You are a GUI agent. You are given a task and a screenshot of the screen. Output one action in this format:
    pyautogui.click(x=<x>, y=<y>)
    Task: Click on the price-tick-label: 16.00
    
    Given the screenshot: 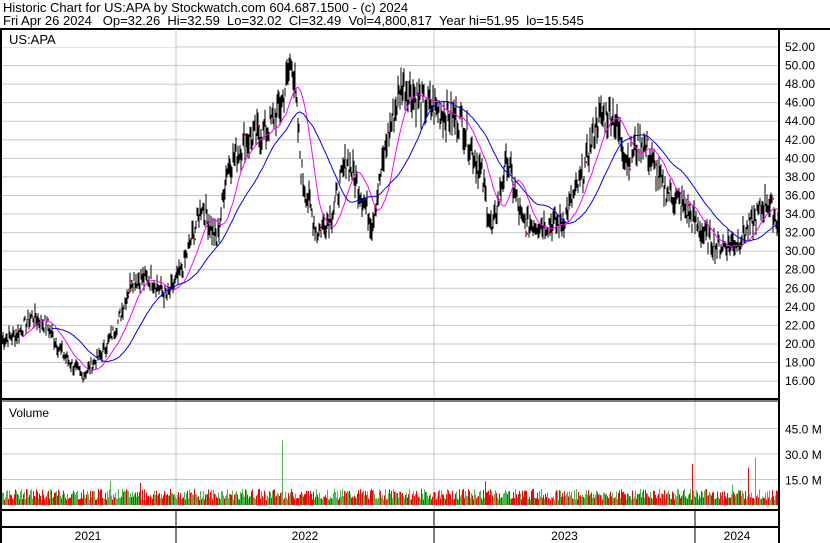 What is the action you would take?
    pyautogui.click(x=800, y=381)
    